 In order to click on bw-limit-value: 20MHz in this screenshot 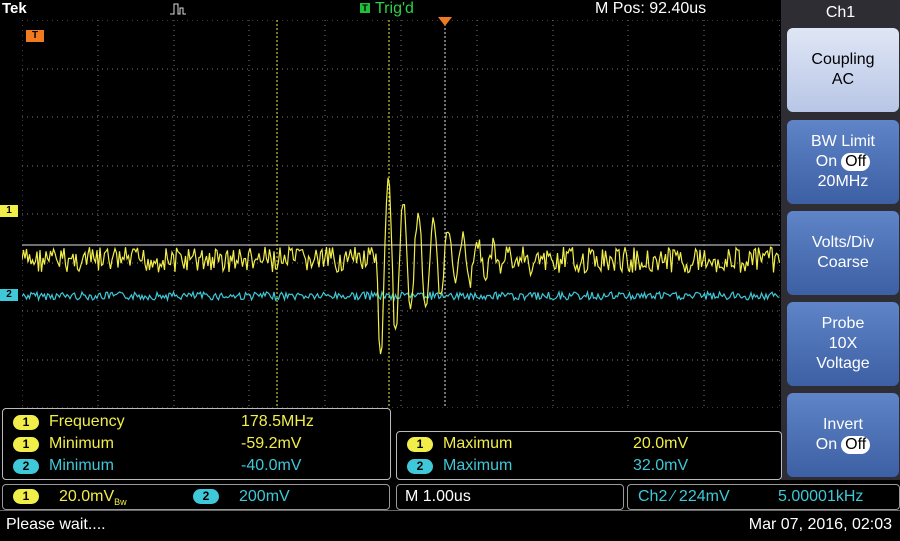, I will do `click(843, 181)`.